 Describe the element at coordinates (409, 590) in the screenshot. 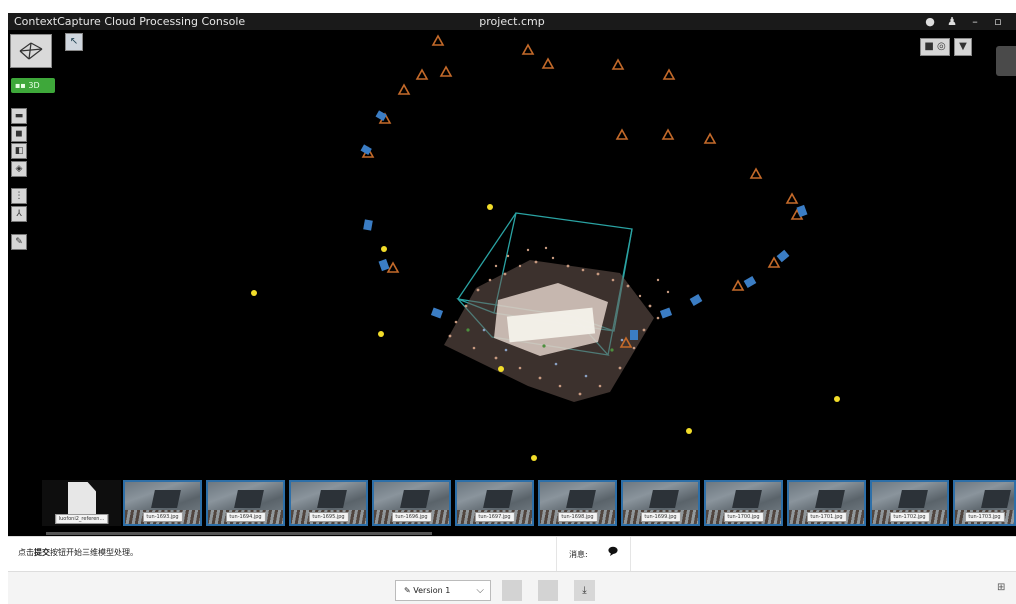

I see `pencil-icon: ✎` at that location.